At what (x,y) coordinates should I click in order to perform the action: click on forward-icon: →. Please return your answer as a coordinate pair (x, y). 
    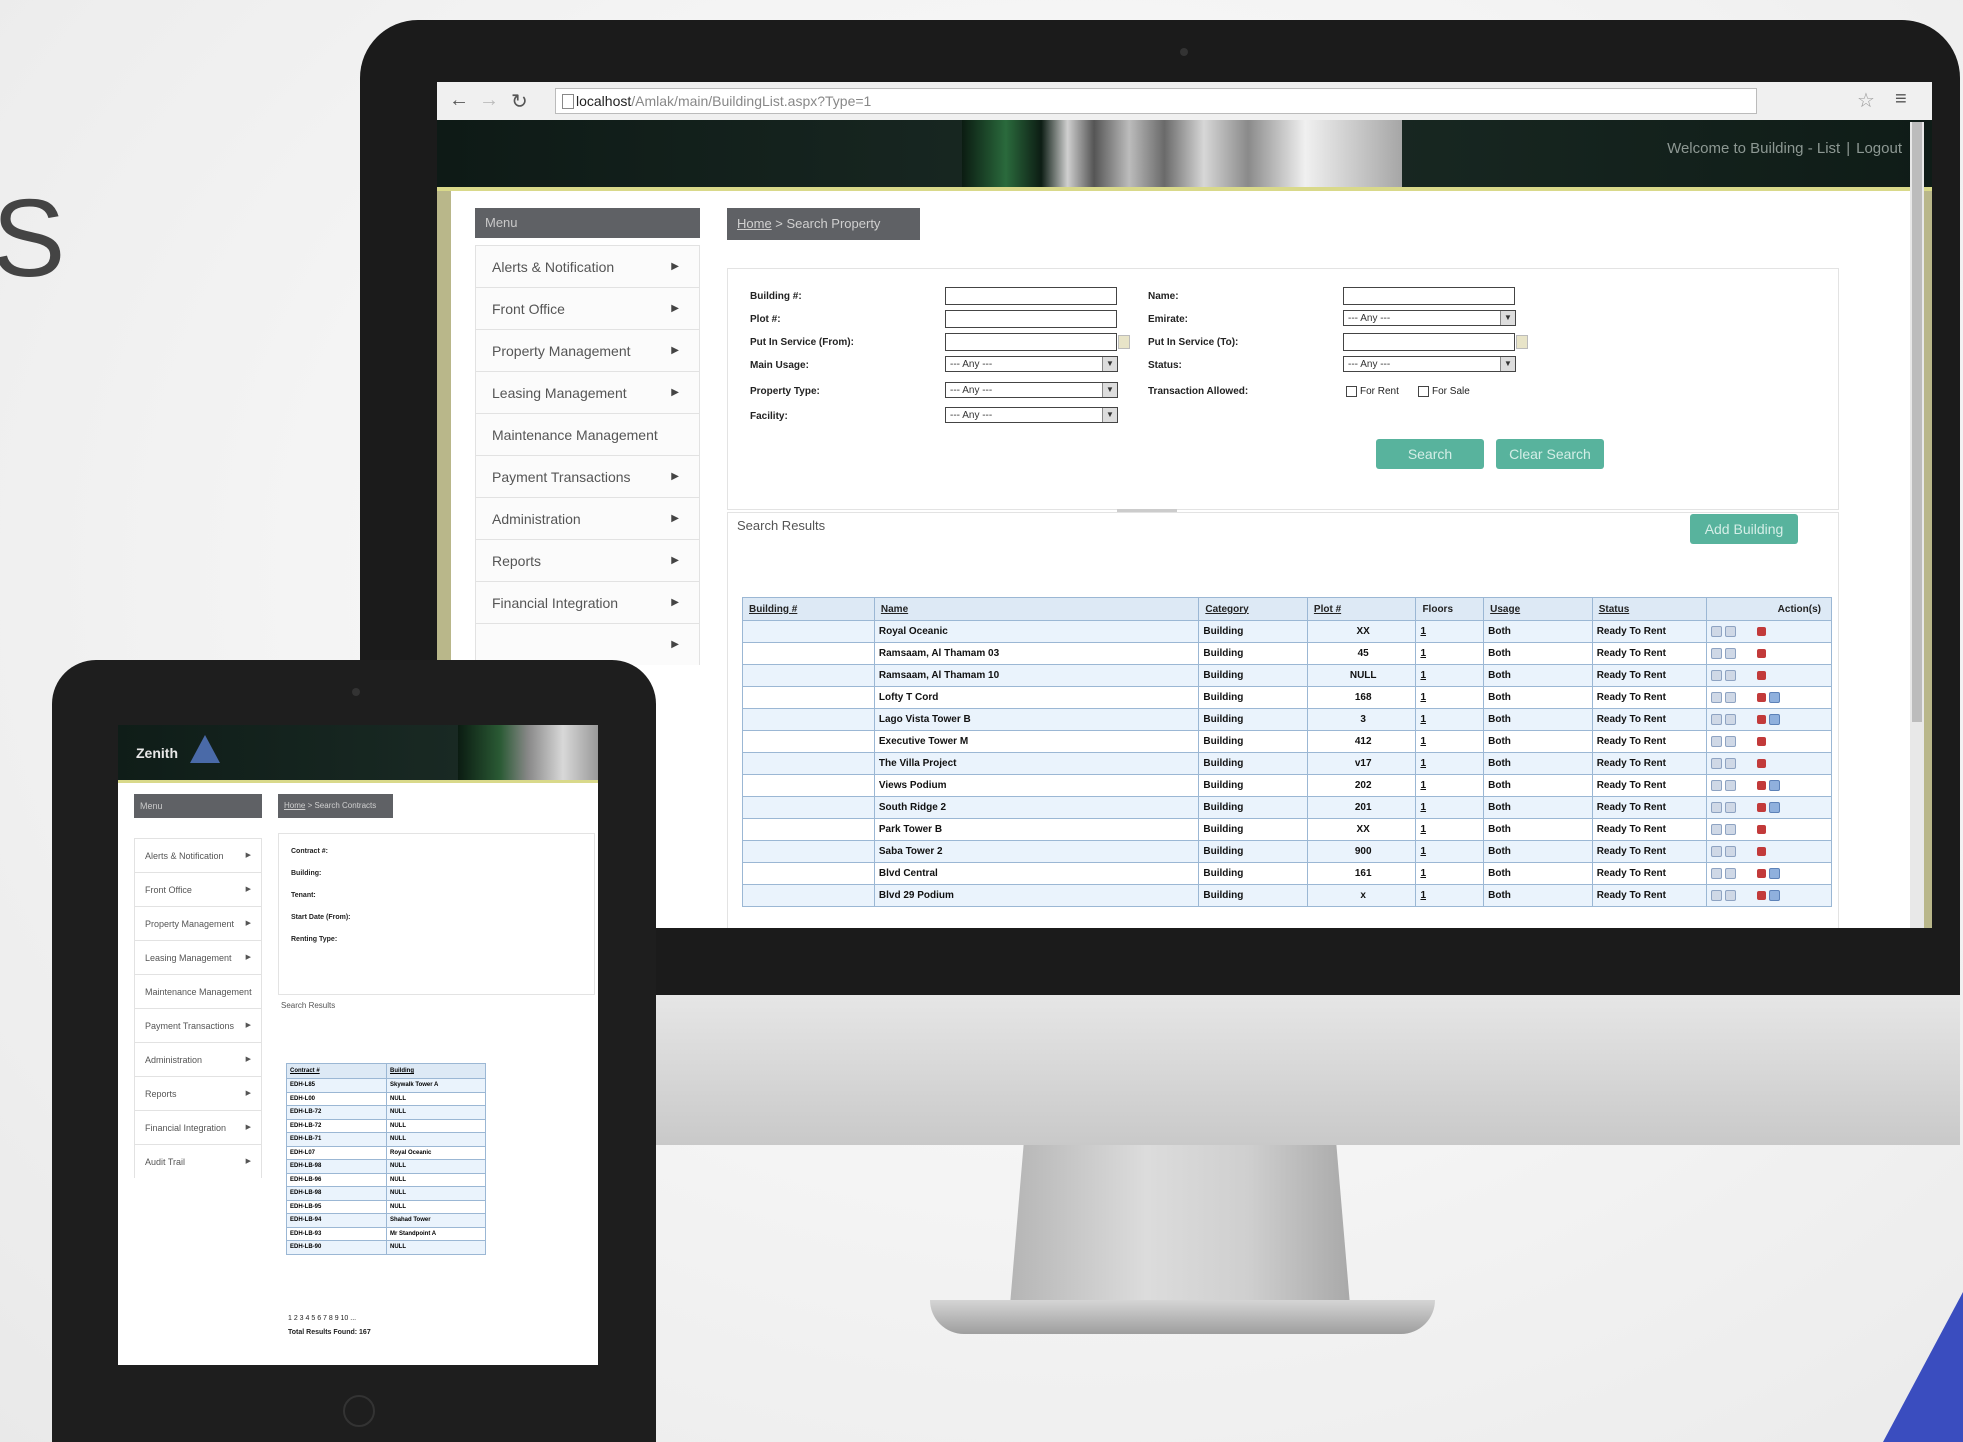
    Looking at the image, I should click on (489, 100).